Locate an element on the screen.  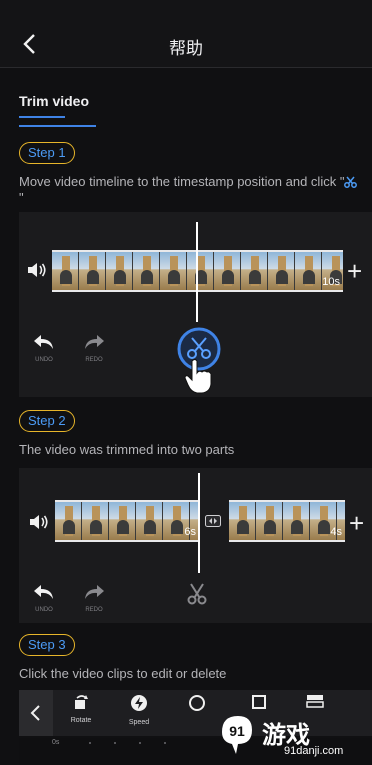
speed-icon is located at coordinates (139, 703).